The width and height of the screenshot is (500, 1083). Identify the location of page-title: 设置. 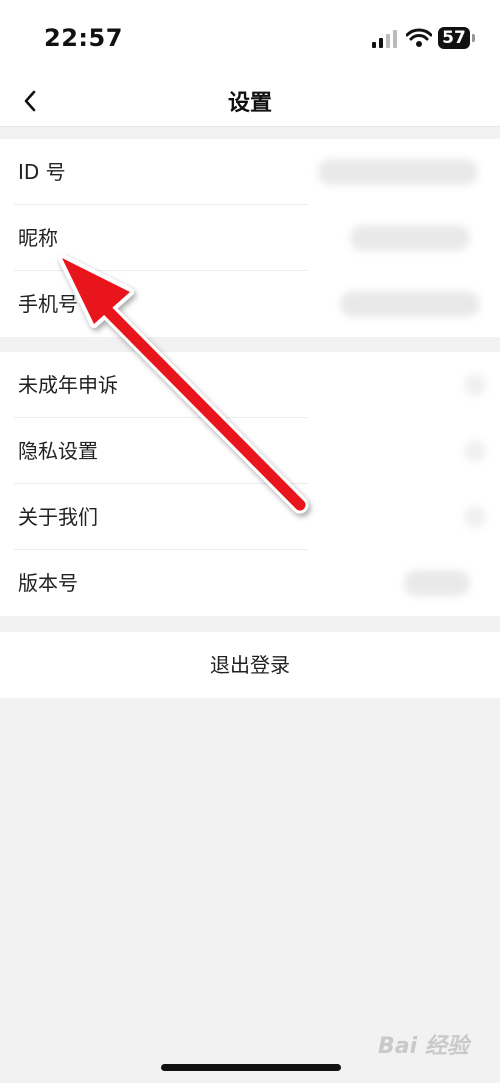
(249, 103).